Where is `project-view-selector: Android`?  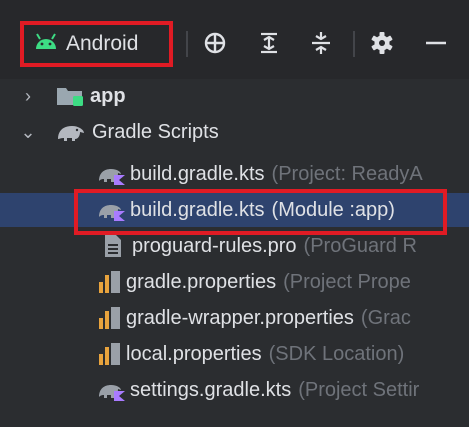
project-view-selector: Android is located at coordinates (96, 44).